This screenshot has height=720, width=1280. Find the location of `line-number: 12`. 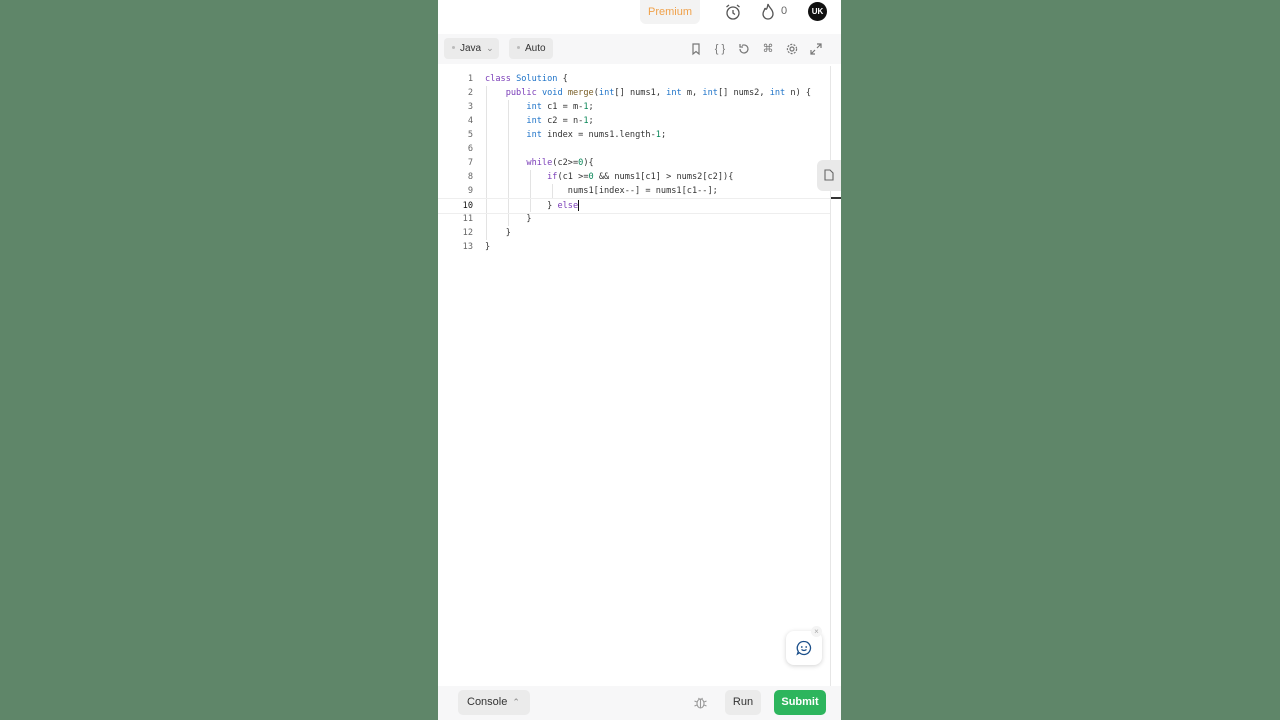

line-number: 12 is located at coordinates (467, 233).